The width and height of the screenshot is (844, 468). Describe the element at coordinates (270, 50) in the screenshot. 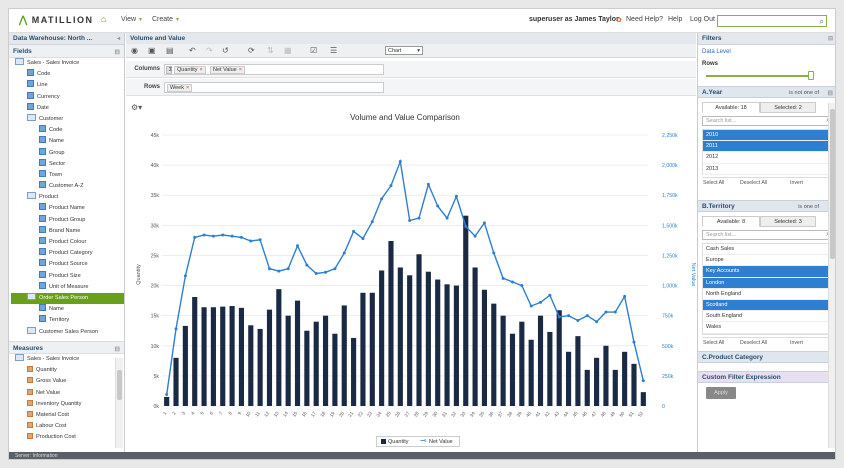

I see `swap-axes-icon: ⇅` at that location.